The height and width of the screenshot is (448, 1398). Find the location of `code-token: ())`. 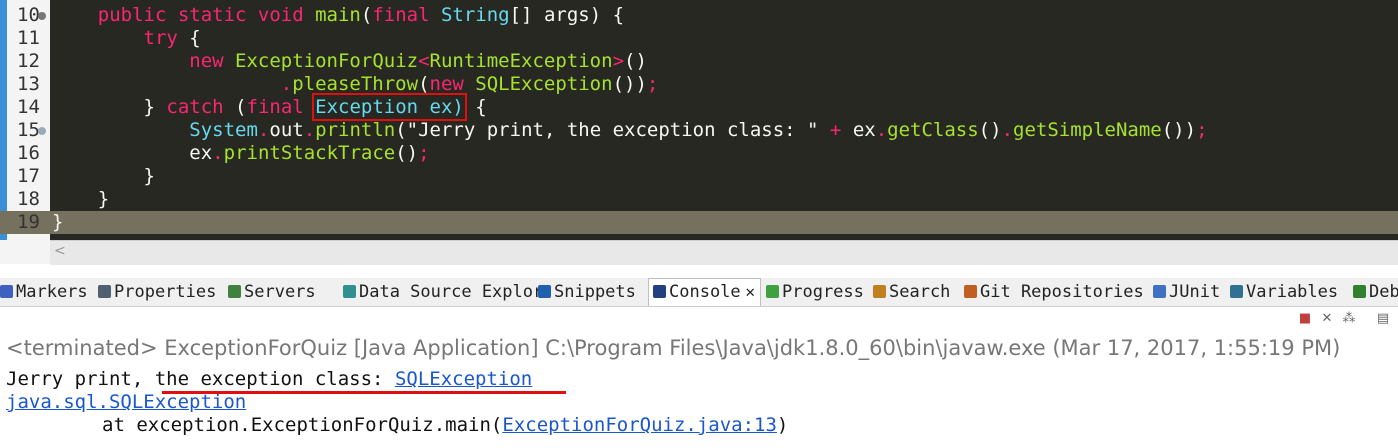

code-token: ()) is located at coordinates (1179, 130).